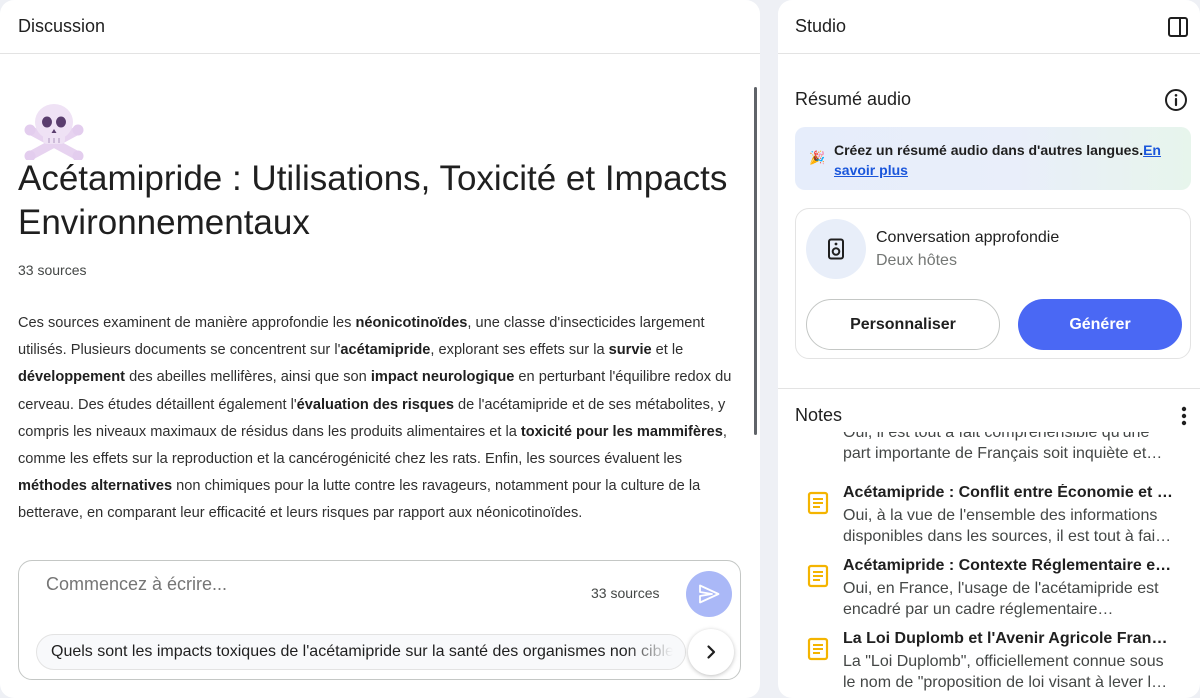 The width and height of the screenshot is (1200, 698). What do you see at coordinates (667, 350) in the screenshot?
I see `summary-text: et le` at bounding box center [667, 350].